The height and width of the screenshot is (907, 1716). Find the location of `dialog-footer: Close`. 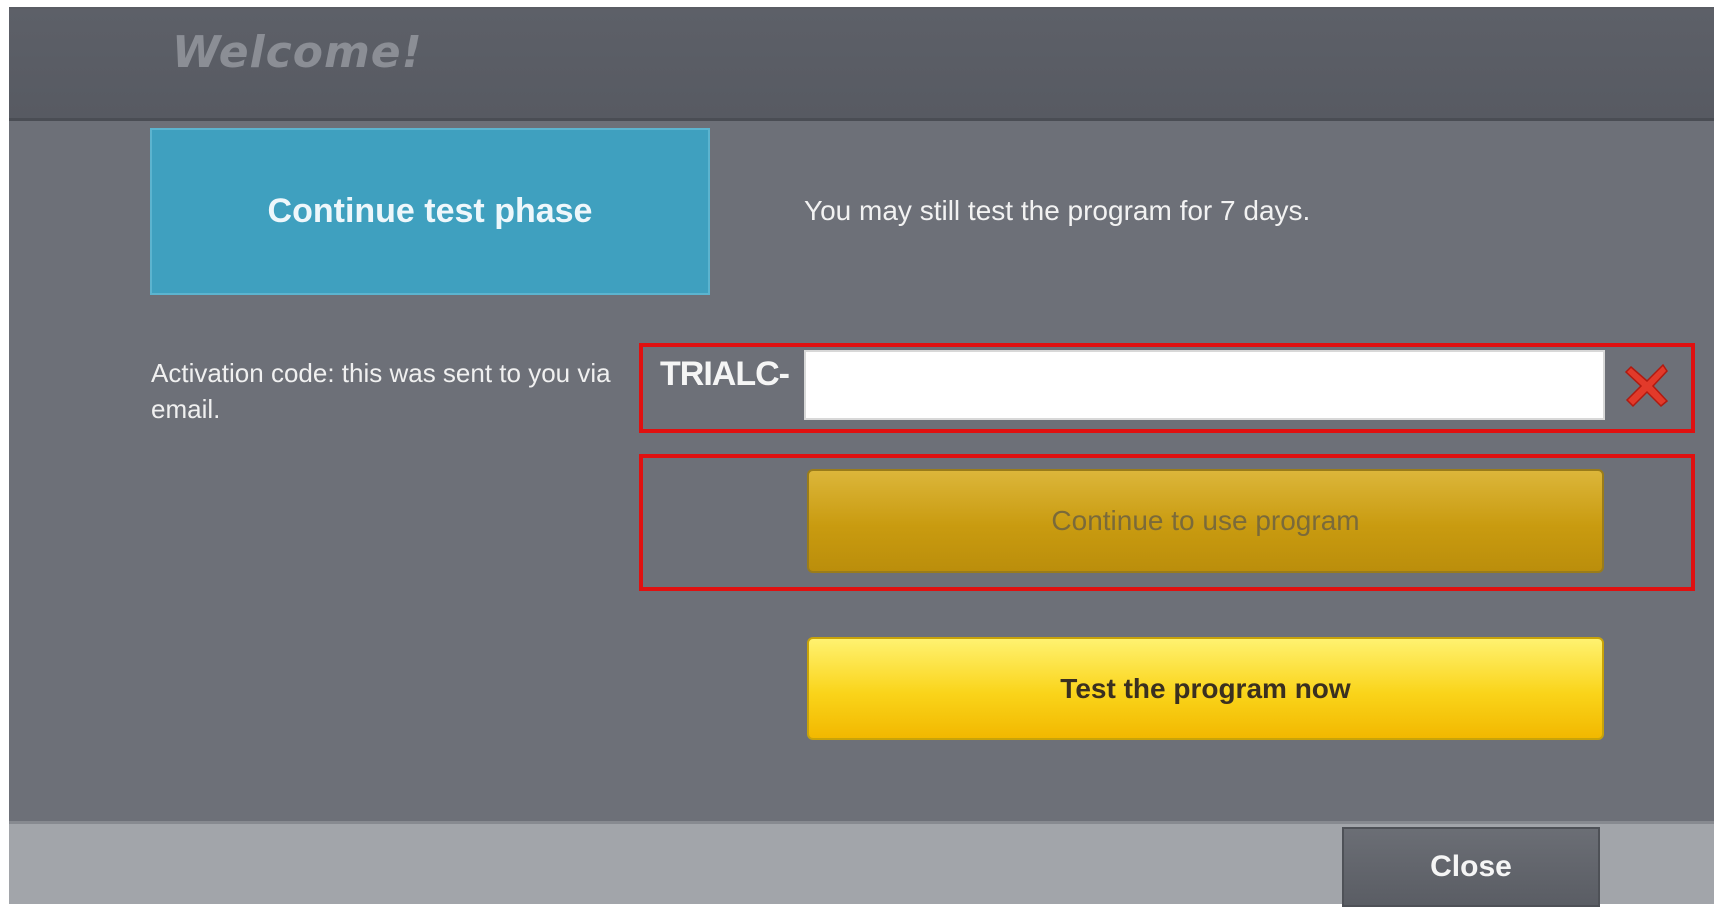

dialog-footer: Close is located at coordinates (861, 864).